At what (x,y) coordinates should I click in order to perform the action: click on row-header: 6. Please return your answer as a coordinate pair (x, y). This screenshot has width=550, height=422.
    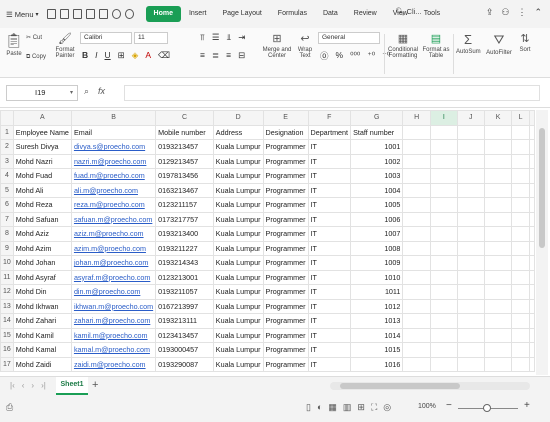
    Looking at the image, I should click on (7, 205).